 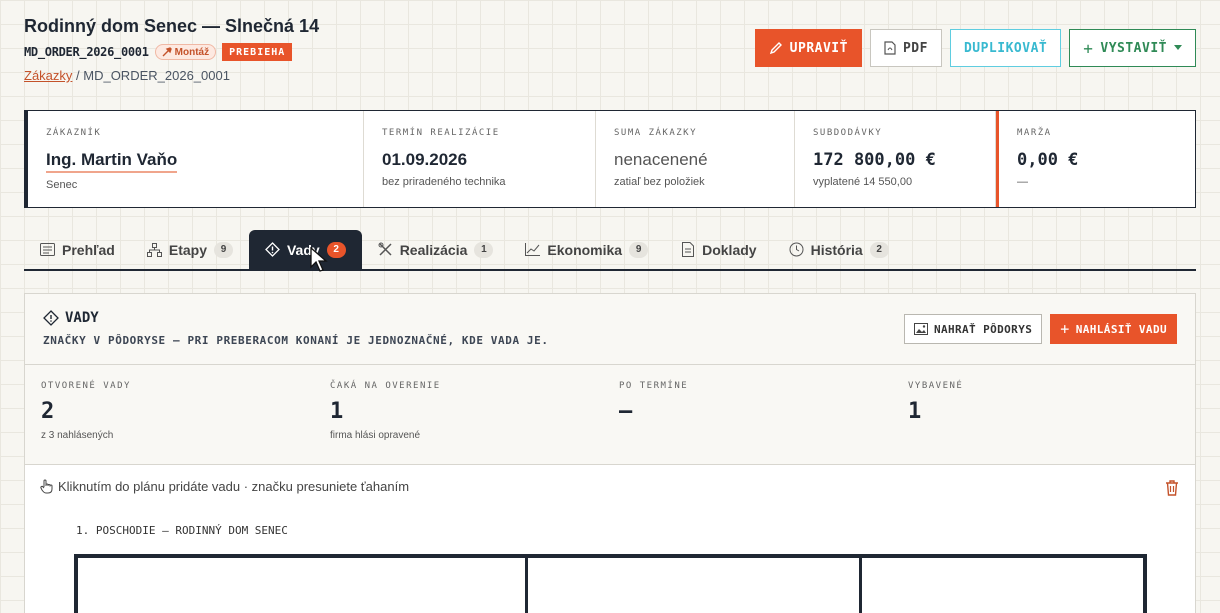 What do you see at coordinates (915, 411) in the screenshot?
I see `kpi-resolved-value: 1` at bounding box center [915, 411].